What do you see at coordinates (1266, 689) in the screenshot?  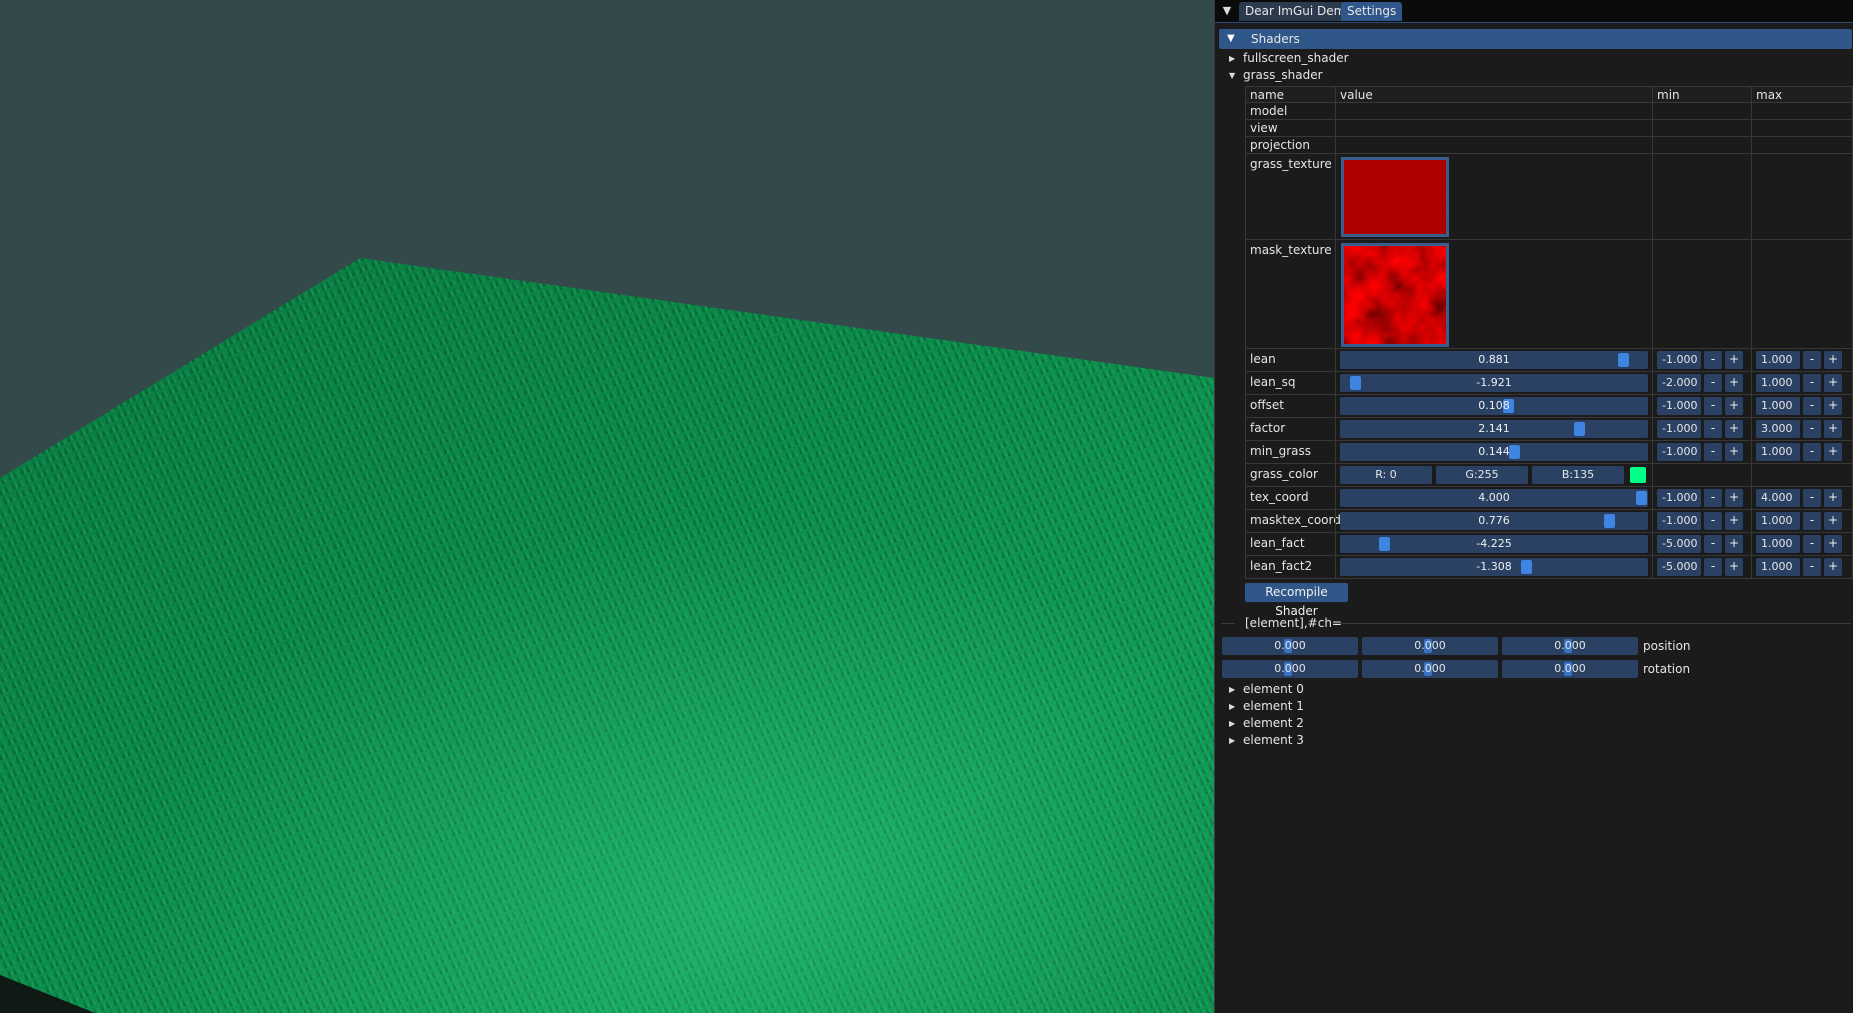 I see `tree-node-element-0: ▶ element 0` at bounding box center [1266, 689].